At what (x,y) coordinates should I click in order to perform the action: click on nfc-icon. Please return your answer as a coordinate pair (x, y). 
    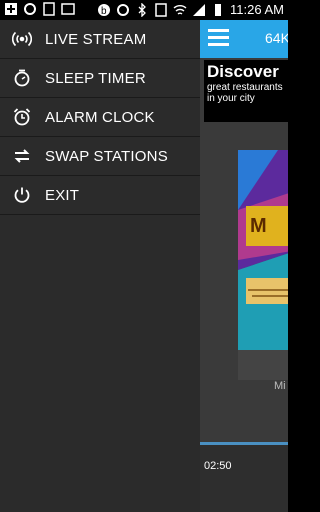
    Looking at the image, I should click on (161, 9).